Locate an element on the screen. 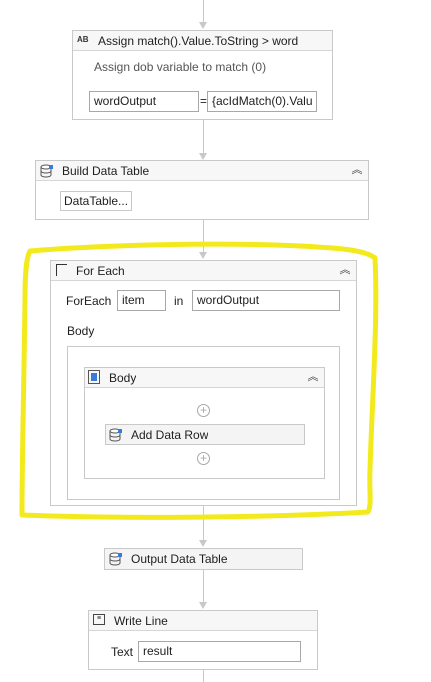 This screenshot has width=431, height=682. write-line-icon: ≡ is located at coordinates (99, 619).